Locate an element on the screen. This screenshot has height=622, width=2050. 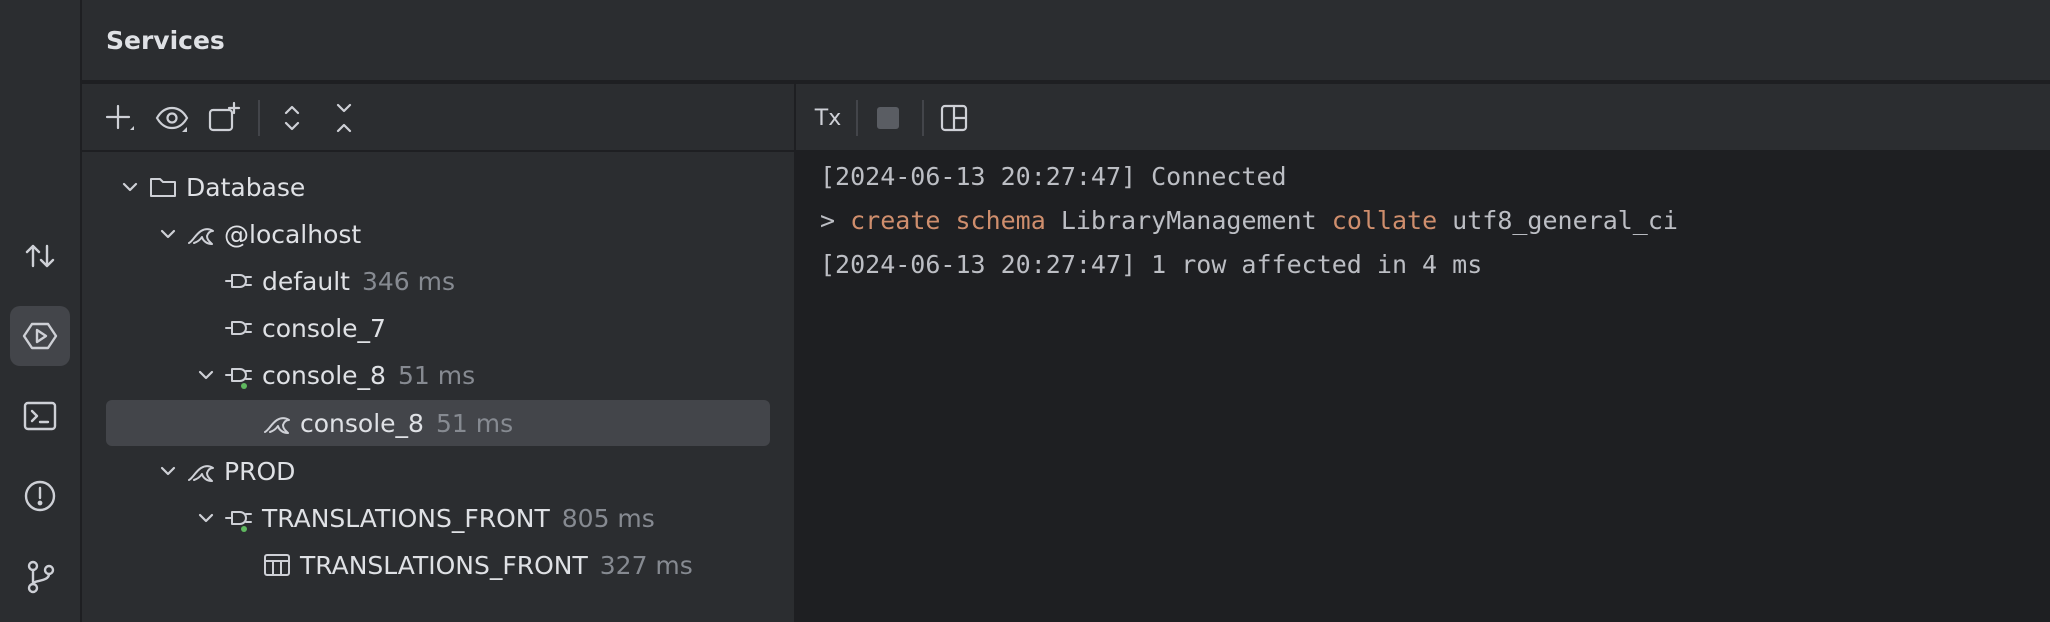
tree-node-console-8: console_8 51 ms is located at coordinates (438, 375).